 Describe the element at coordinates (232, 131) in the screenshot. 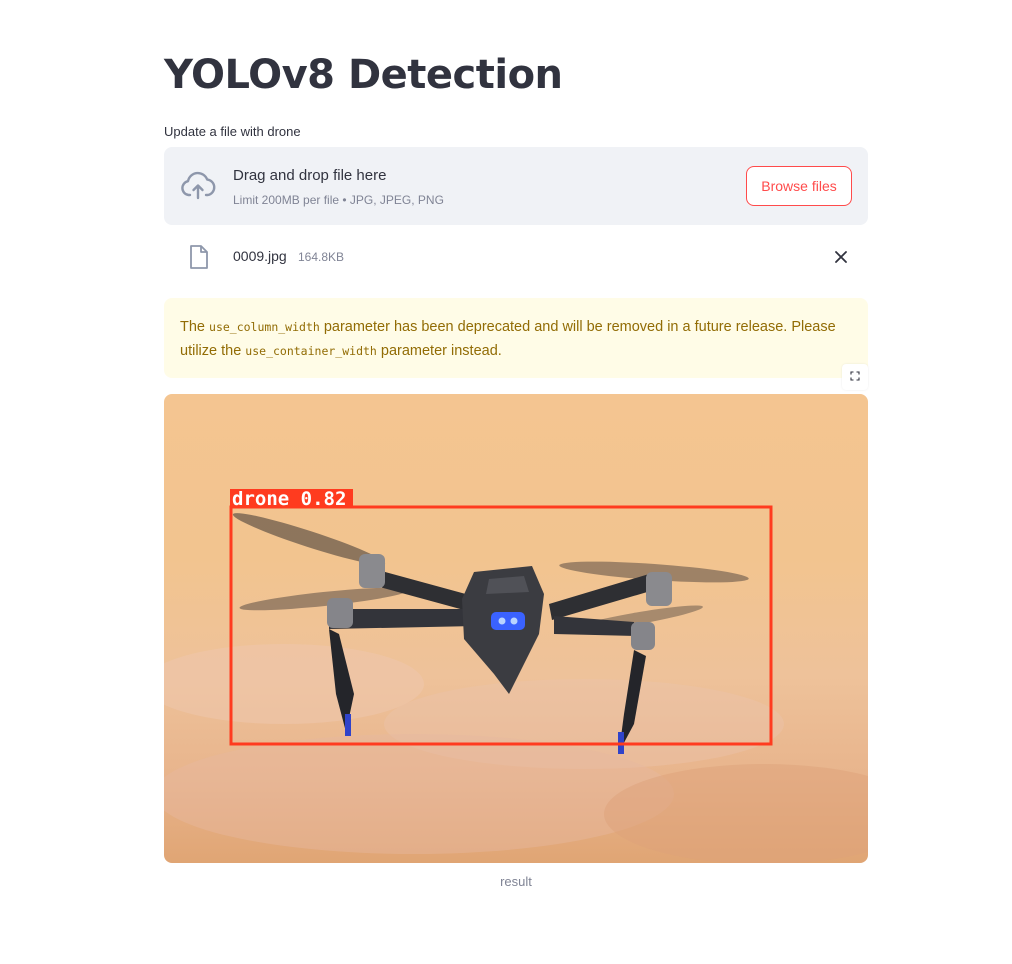

I see `file-uploader-label: Update a file with drone` at that location.